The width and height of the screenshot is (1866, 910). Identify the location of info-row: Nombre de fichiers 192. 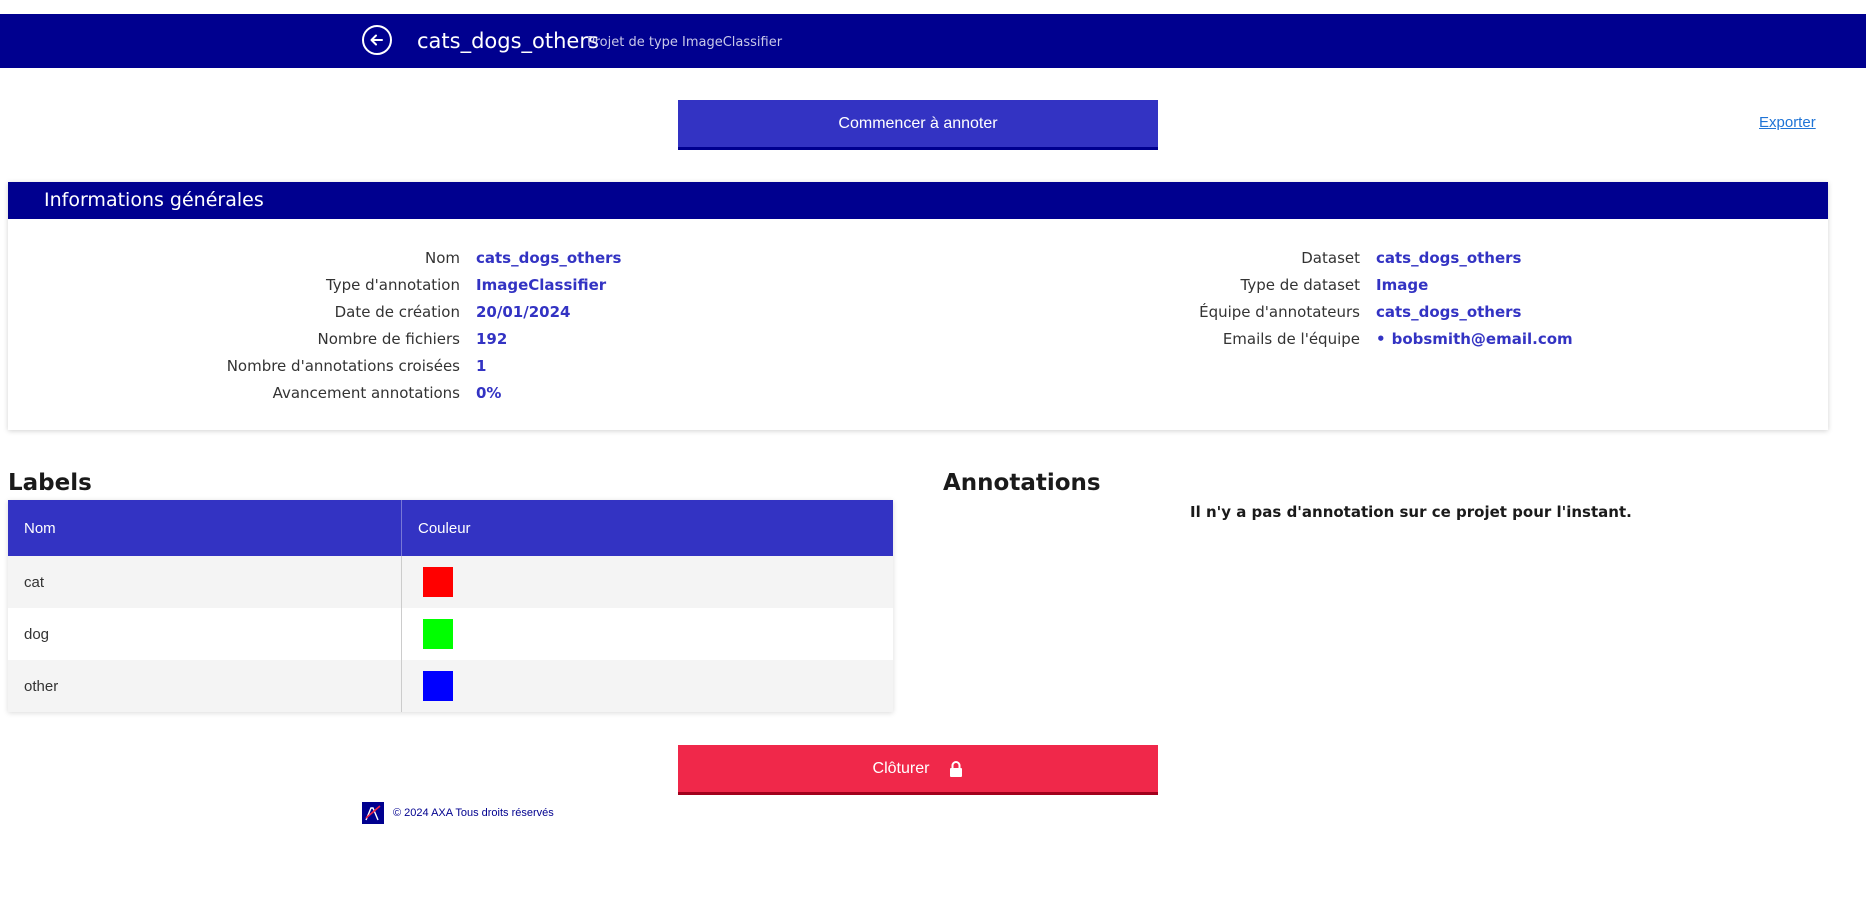
(314, 338).